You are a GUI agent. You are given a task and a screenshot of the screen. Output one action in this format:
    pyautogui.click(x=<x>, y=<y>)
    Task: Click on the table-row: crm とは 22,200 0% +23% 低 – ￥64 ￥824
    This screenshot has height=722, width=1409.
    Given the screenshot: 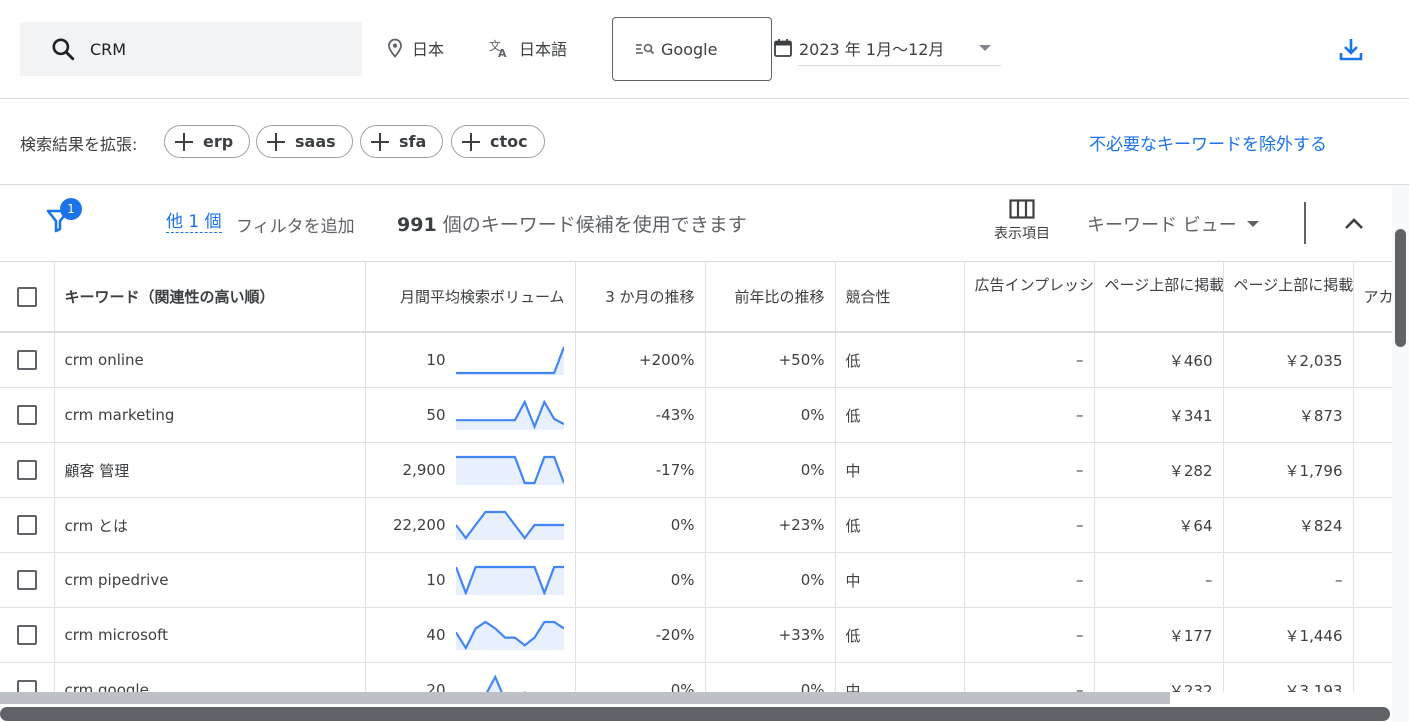 What is the action you would take?
    pyautogui.click(x=696, y=525)
    